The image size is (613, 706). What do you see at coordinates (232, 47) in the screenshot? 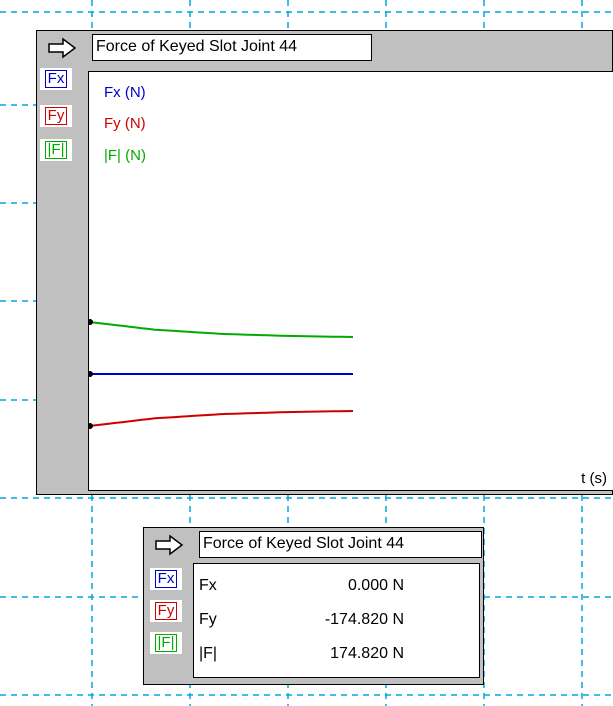
I see `graph-title: Force of Keyed Slot Joint 44` at bounding box center [232, 47].